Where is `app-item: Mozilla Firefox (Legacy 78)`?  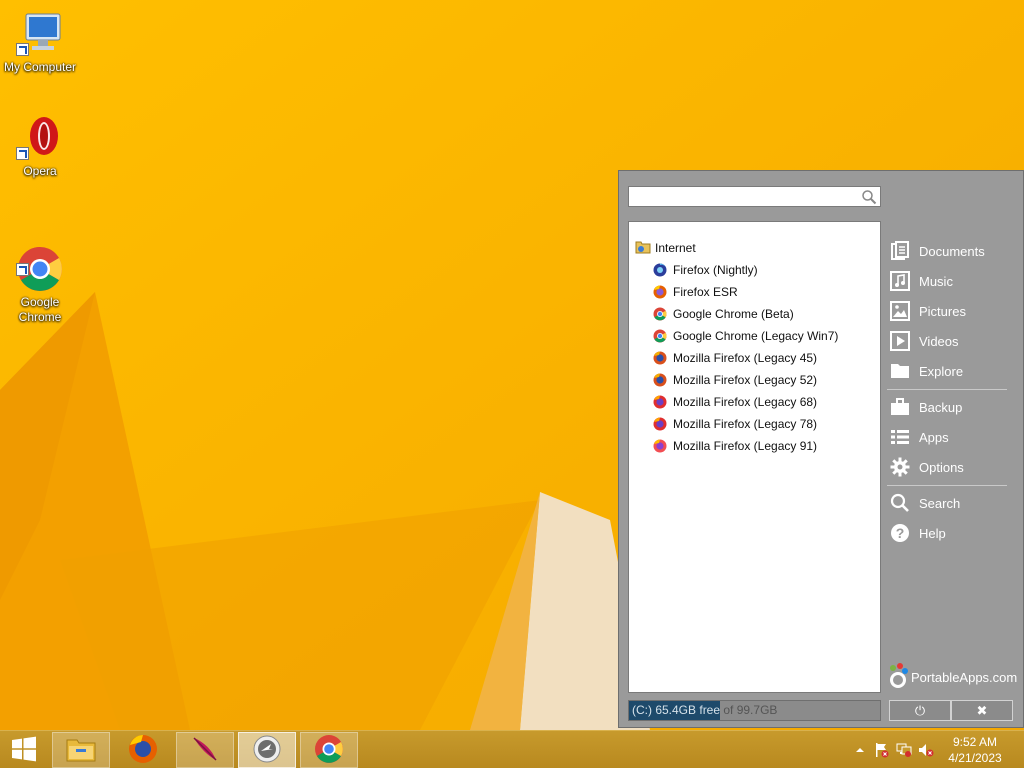 app-item: Mozilla Firefox (Legacy 78) is located at coordinates (735, 424).